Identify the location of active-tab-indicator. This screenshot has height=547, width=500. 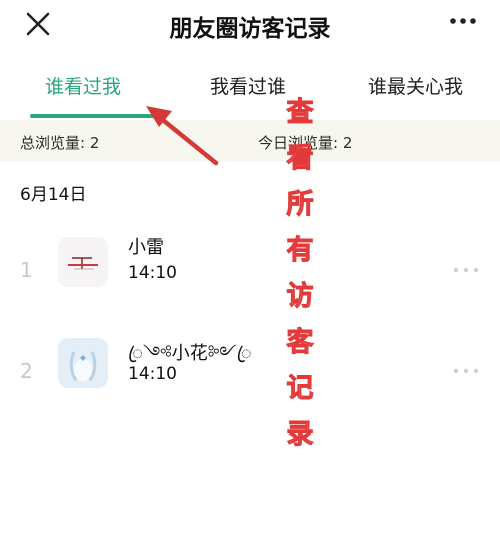
(97, 116).